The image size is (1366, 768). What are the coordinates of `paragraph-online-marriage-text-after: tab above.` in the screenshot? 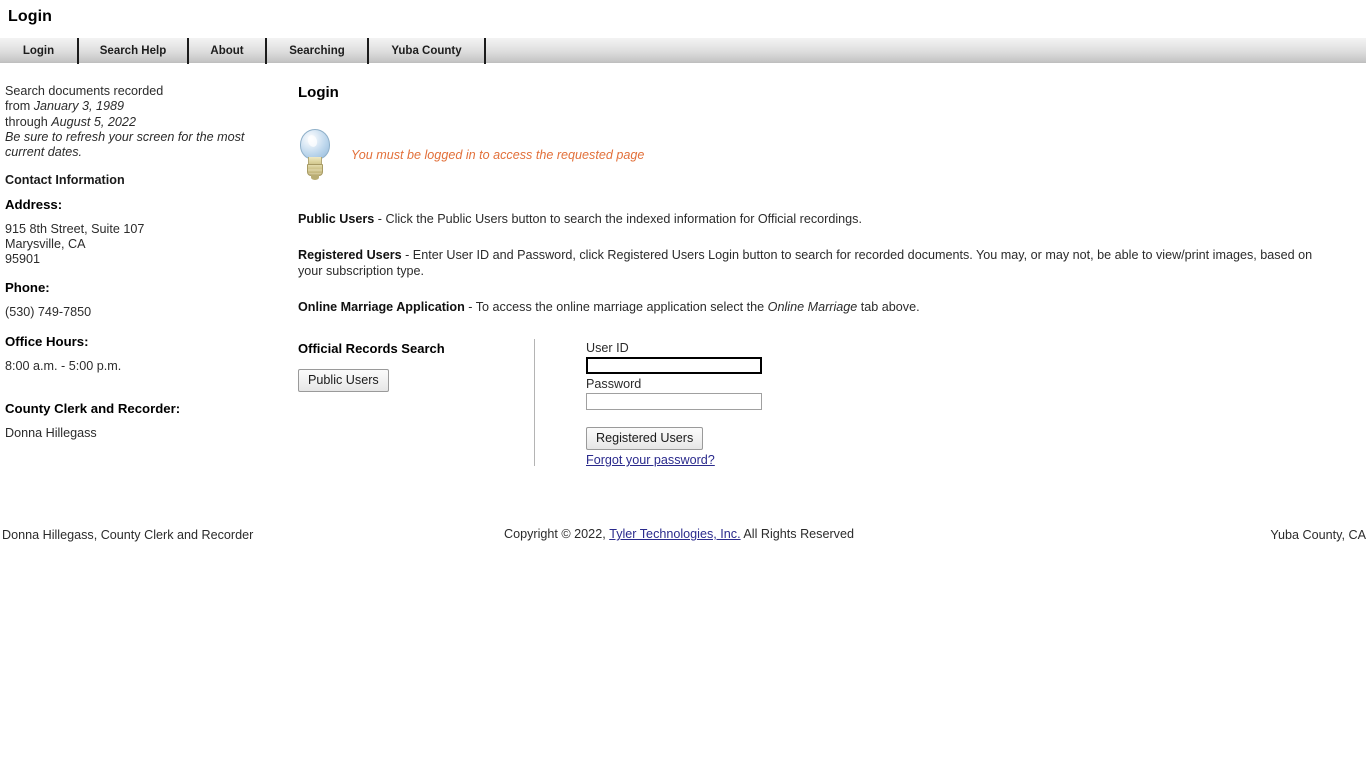 It's located at (888, 306).